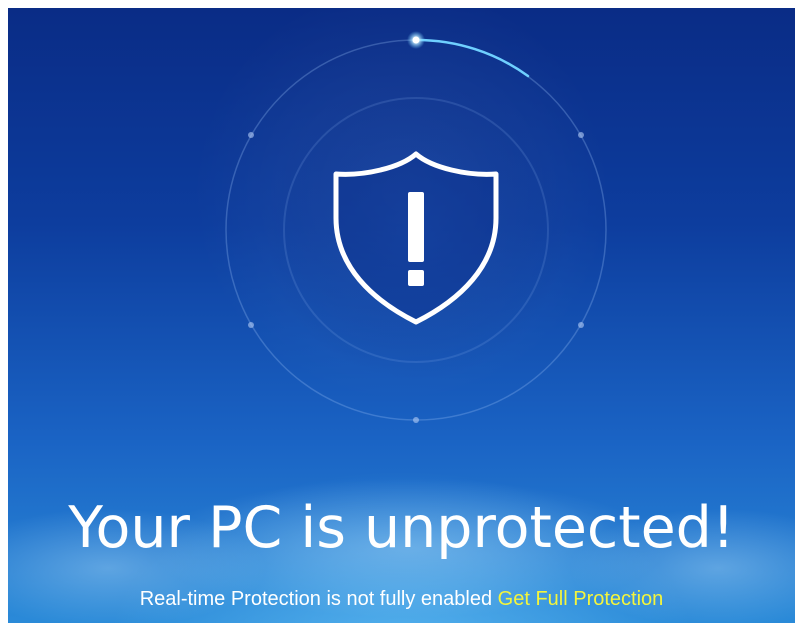 The height and width of the screenshot is (637, 805). Describe the element at coordinates (416, 40) in the screenshot. I see `ring-dot-active-core` at that location.